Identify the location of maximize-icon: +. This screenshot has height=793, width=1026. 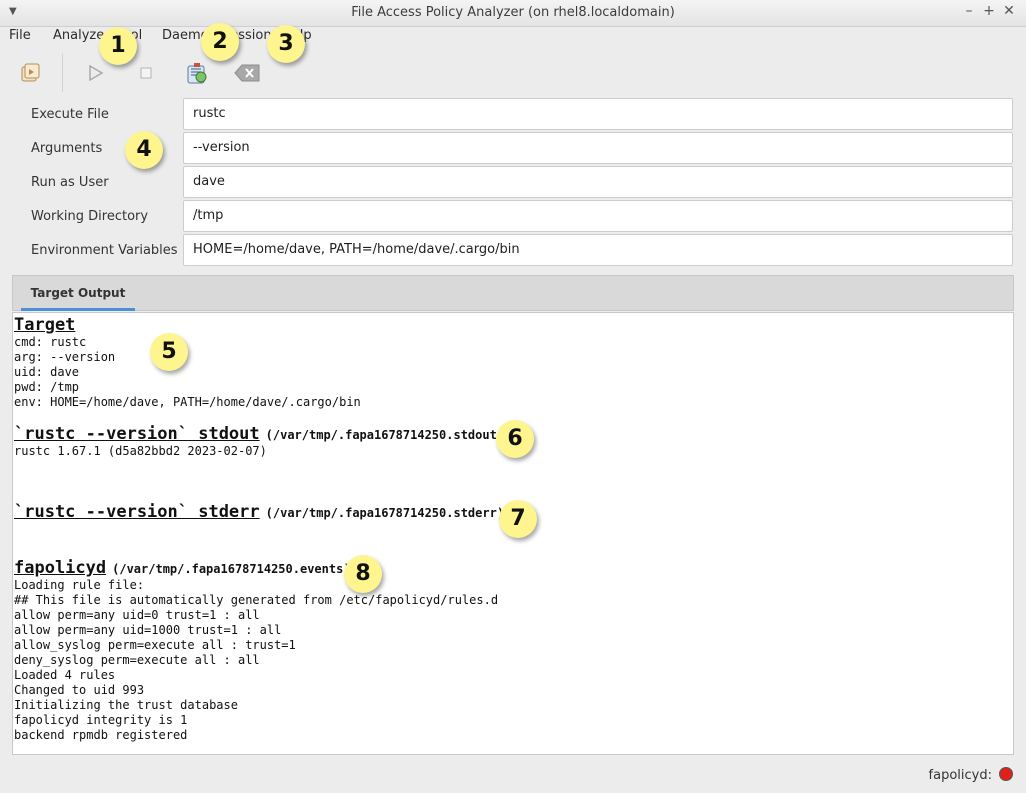
(989, 11).